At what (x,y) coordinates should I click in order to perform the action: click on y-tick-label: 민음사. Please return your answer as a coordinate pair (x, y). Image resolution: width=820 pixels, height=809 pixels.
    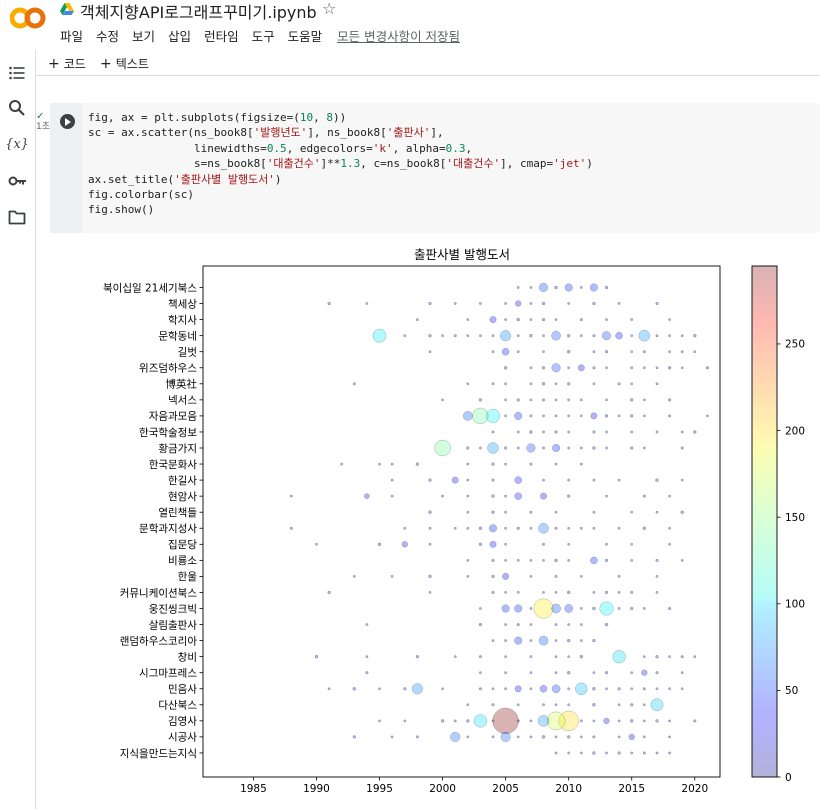
    Looking at the image, I should click on (182, 690).